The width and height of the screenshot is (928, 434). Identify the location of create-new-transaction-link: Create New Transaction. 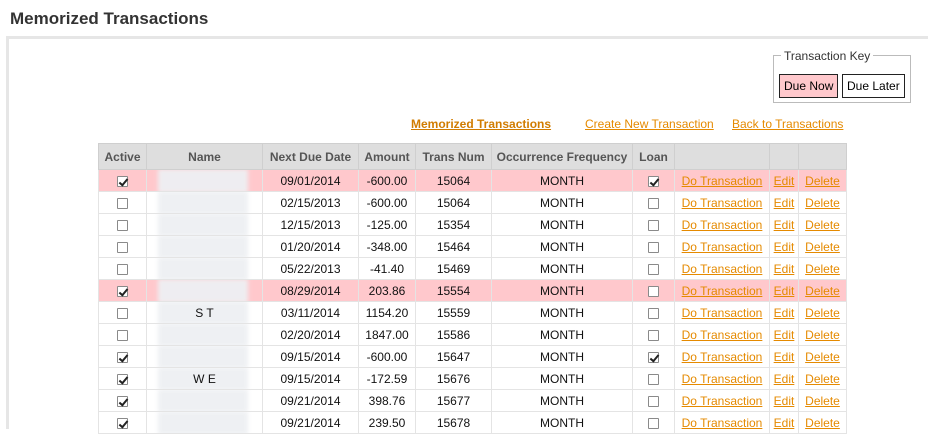
(649, 124).